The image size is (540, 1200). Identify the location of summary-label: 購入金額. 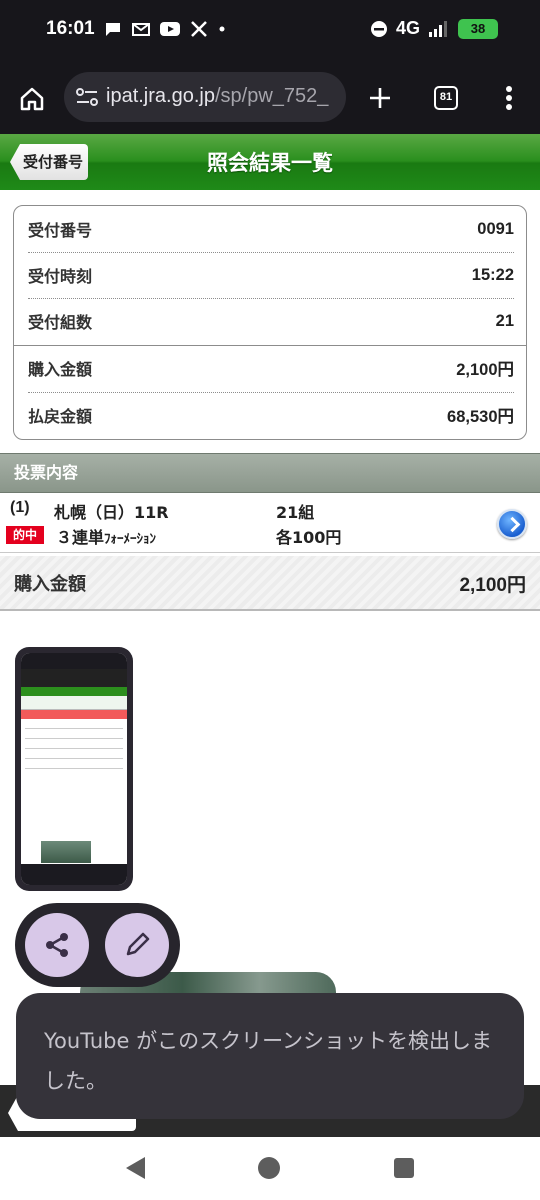
(60, 369).